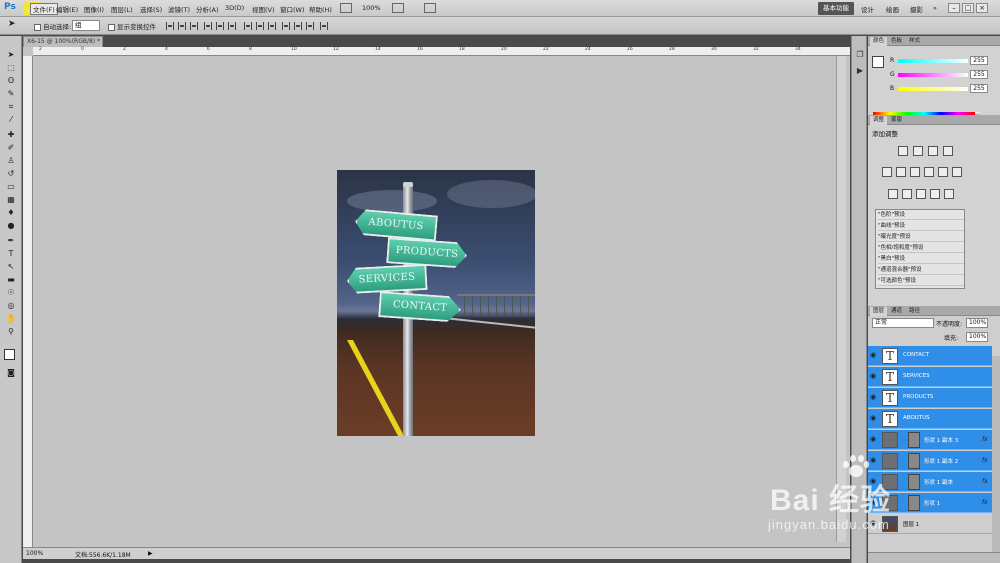  Describe the element at coordinates (11, 213) in the screenshot. I see `blur-tool-icon: ♦` at that location.